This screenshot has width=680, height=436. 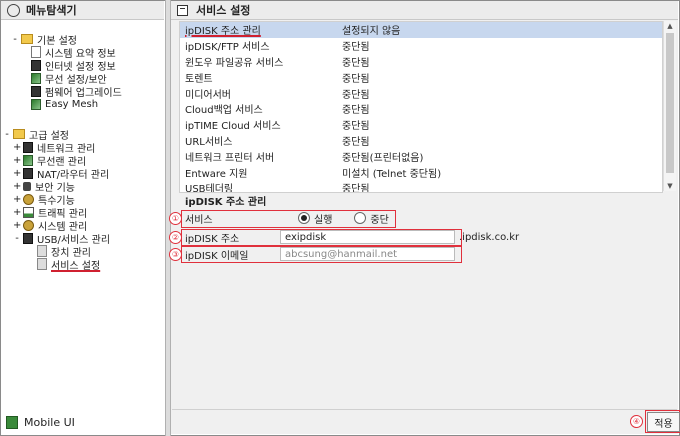 I want to click on network-icon, so click(x=28, y=147).